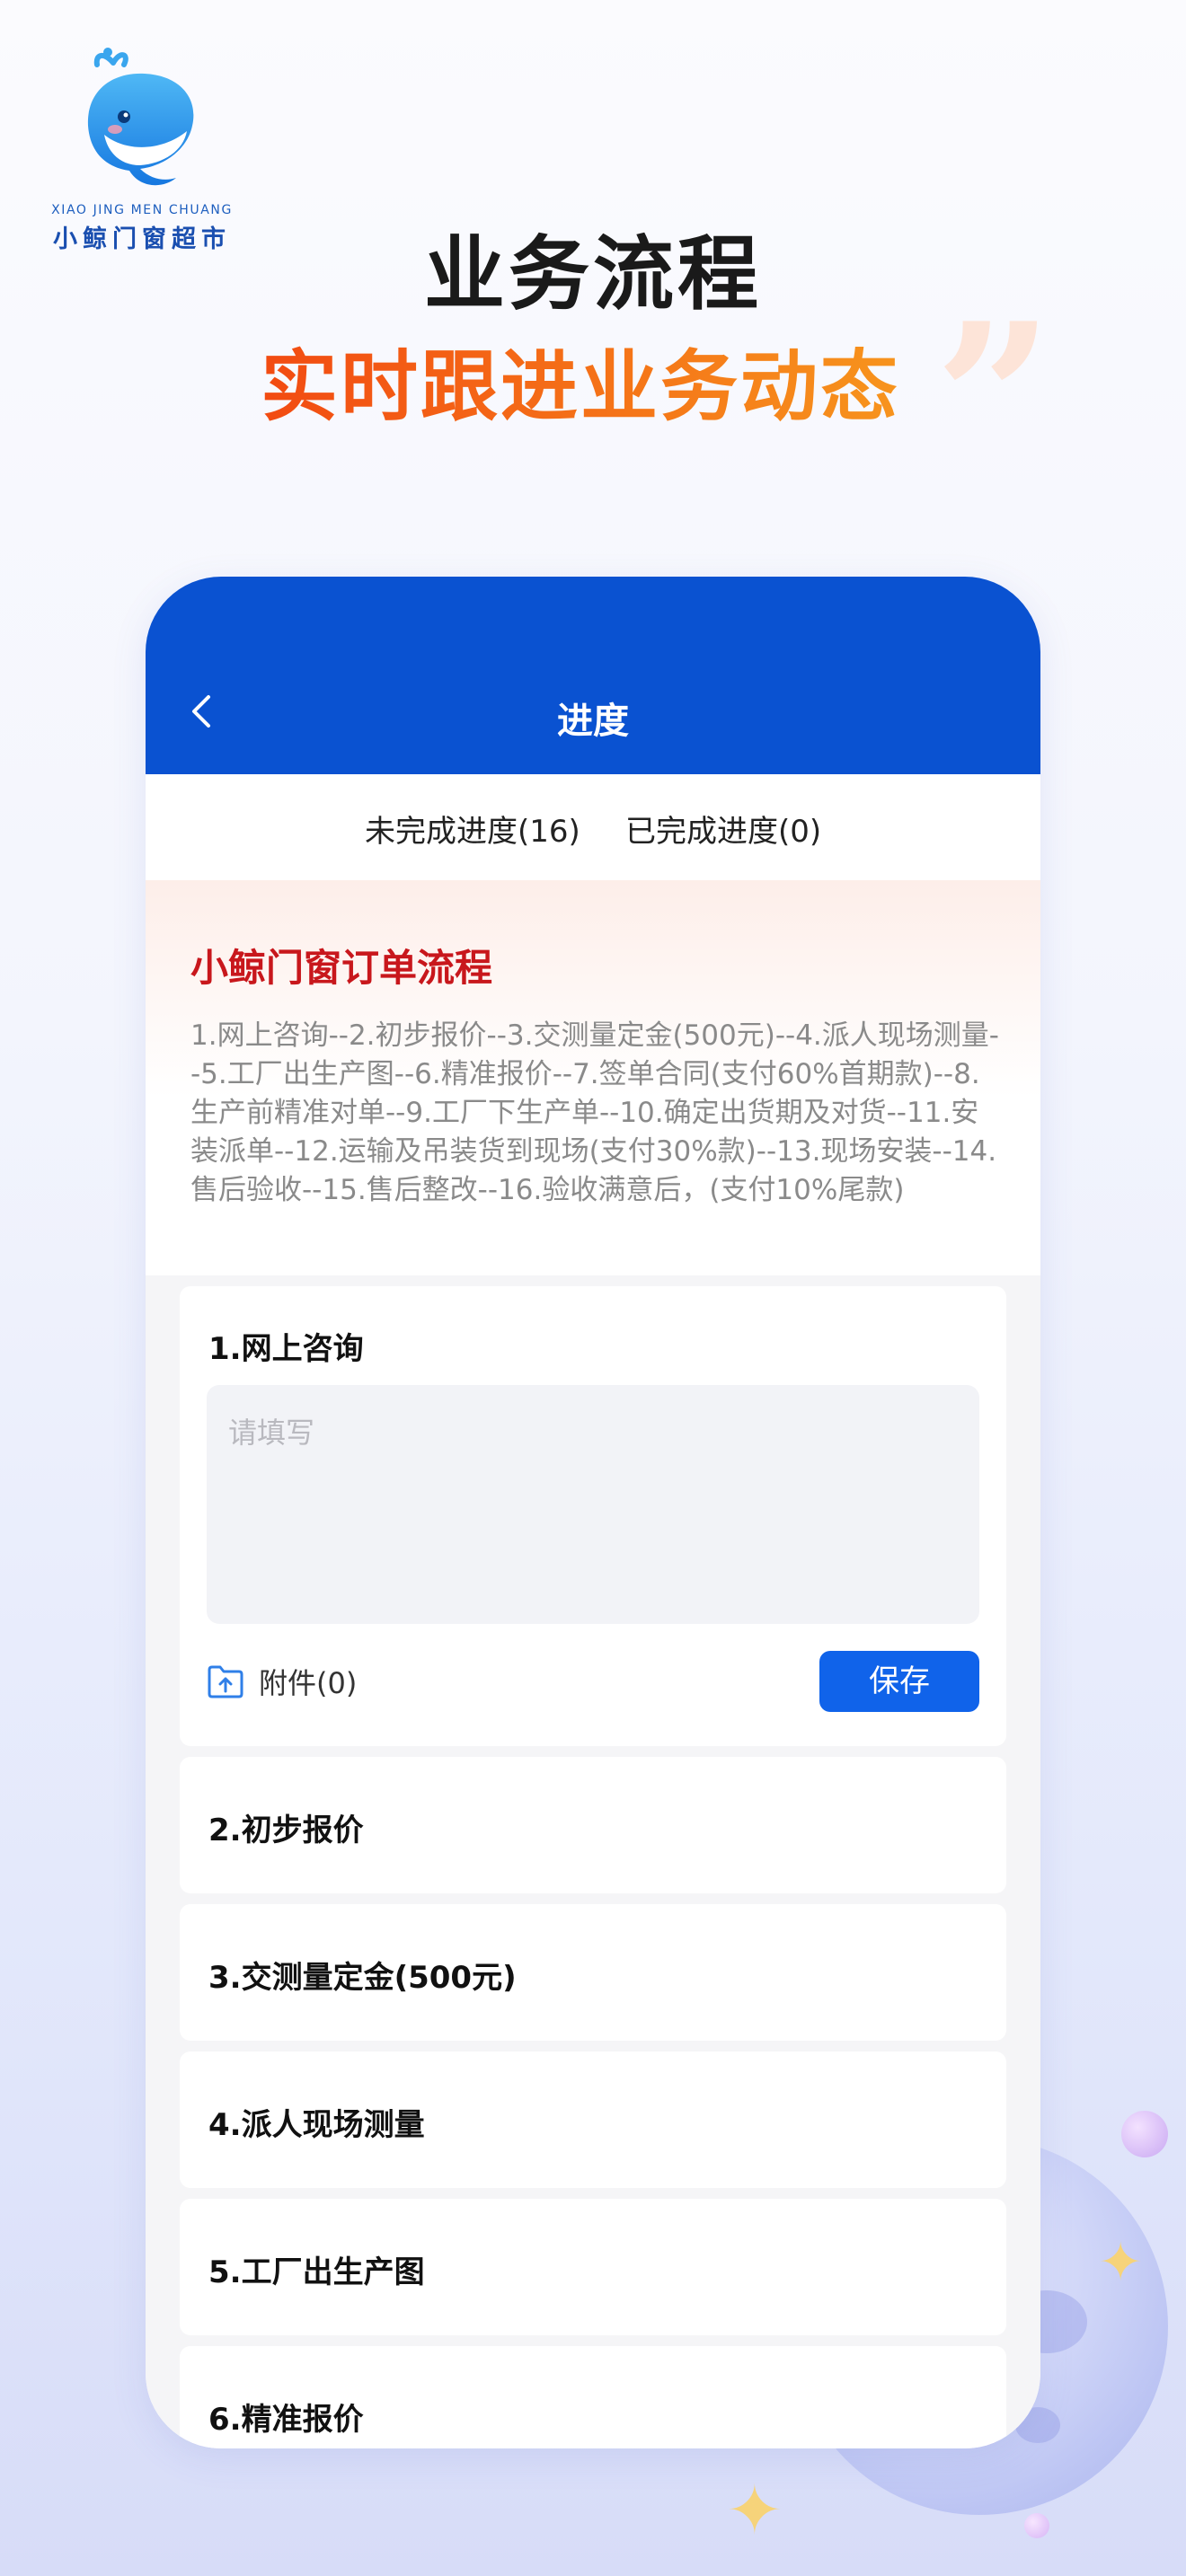 The width and height of the screenshot is (1186, 2576). I want to click on attachment-button: 附件(0), so click(282, 1681).